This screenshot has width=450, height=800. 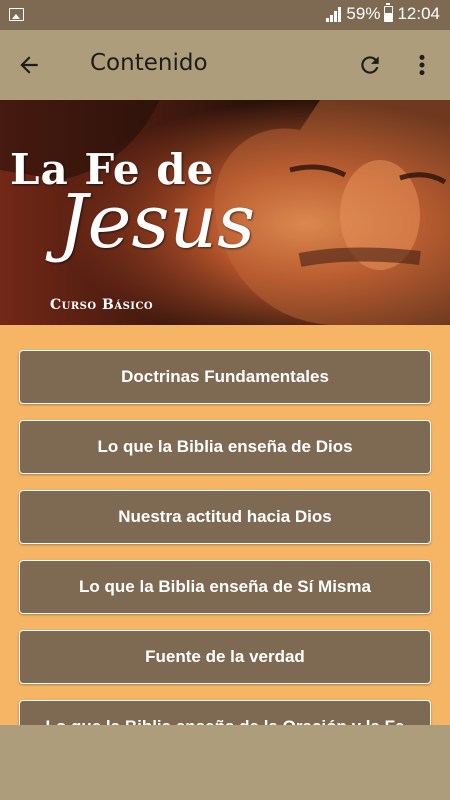 What do you see at coordinates (225, 65) in the screenshot?
I see `app-bar: Contenido` at bounding box center [225, 65].